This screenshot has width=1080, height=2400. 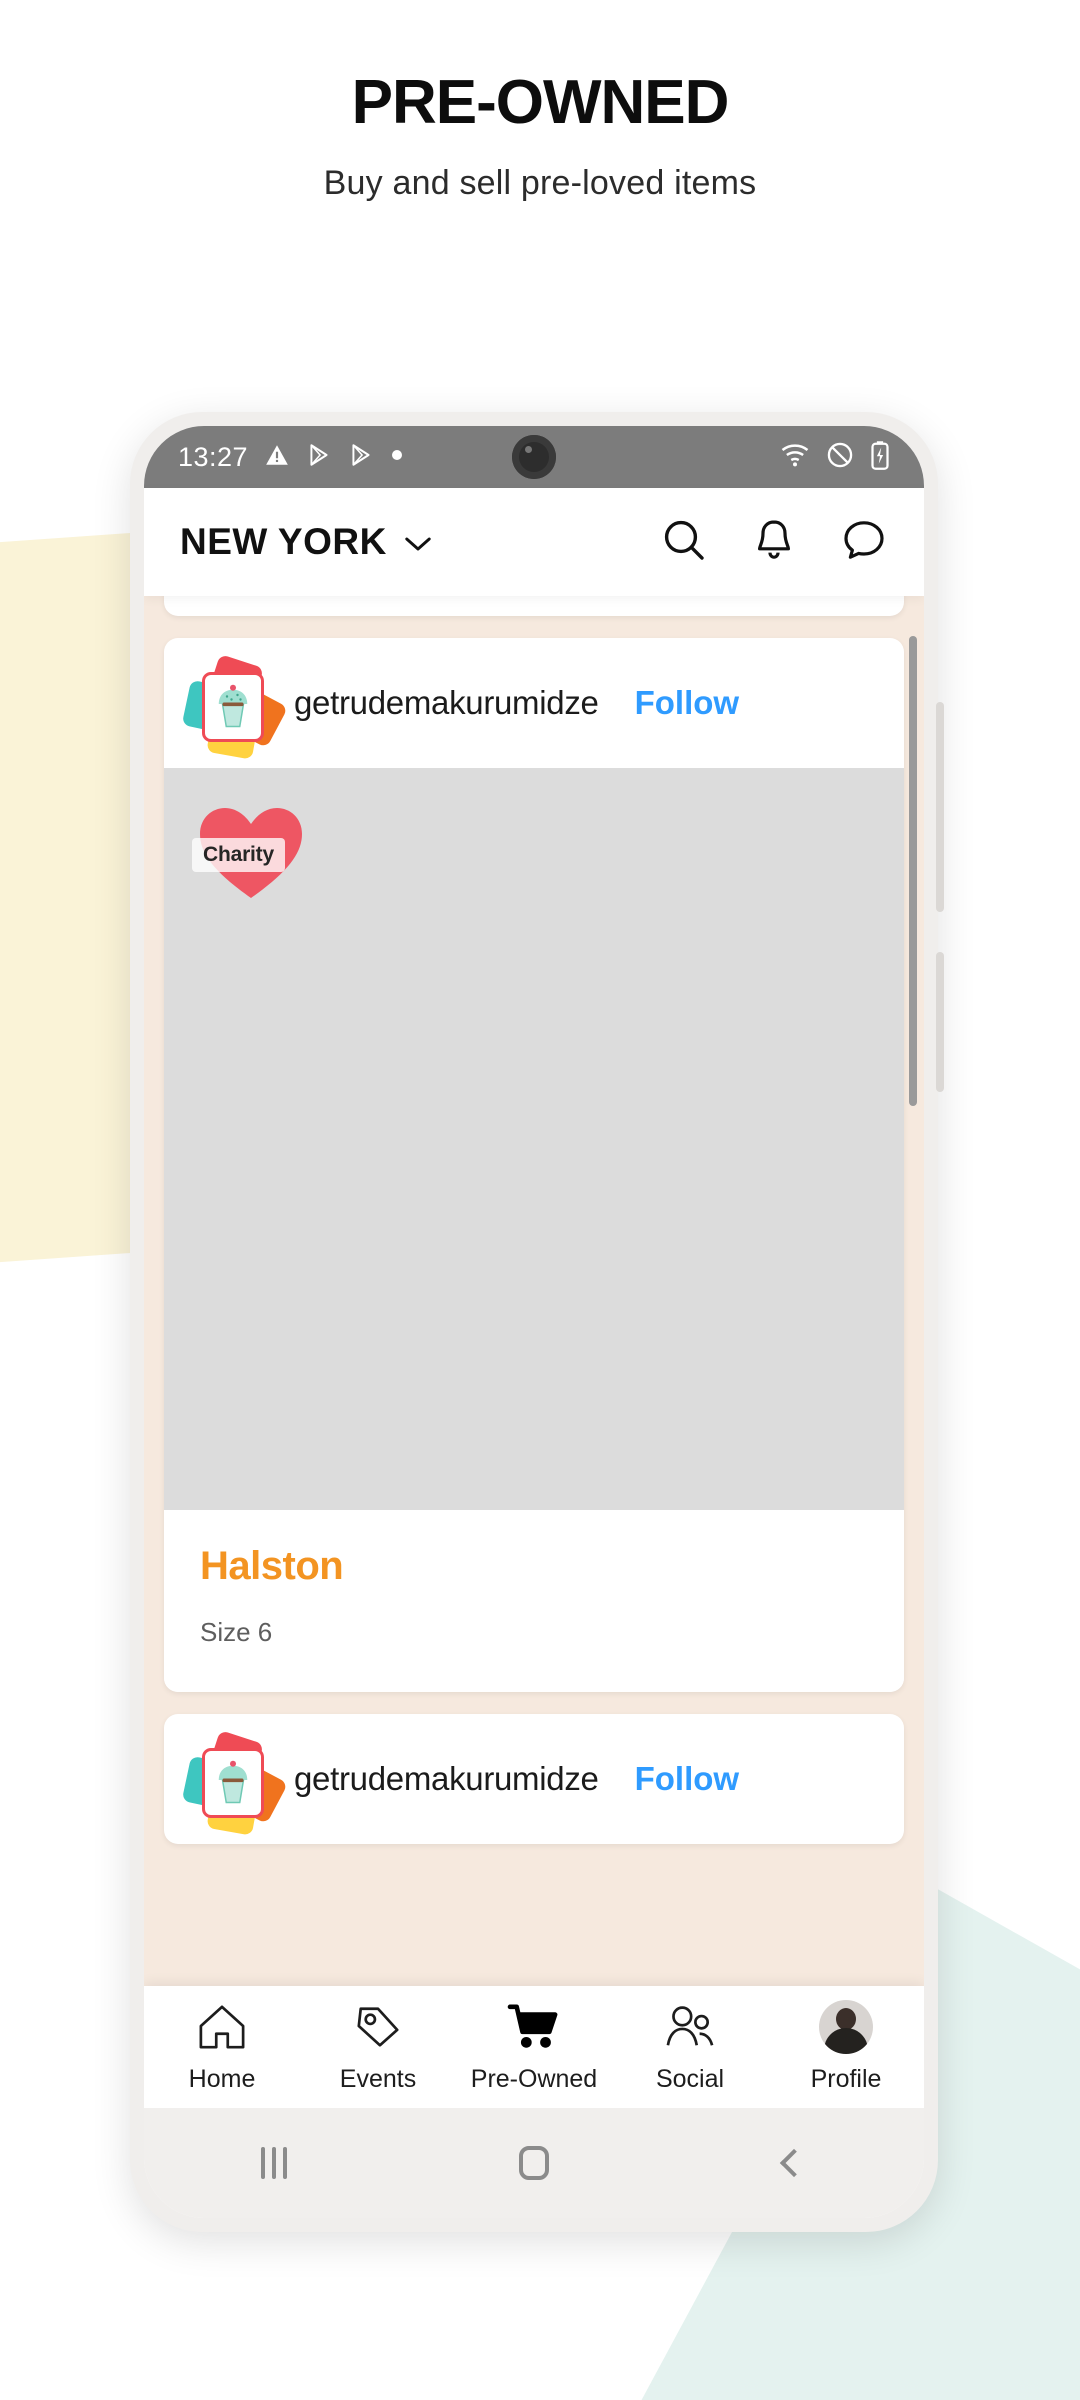 I want to click on wifi-icon, so click(x=795, y=457).